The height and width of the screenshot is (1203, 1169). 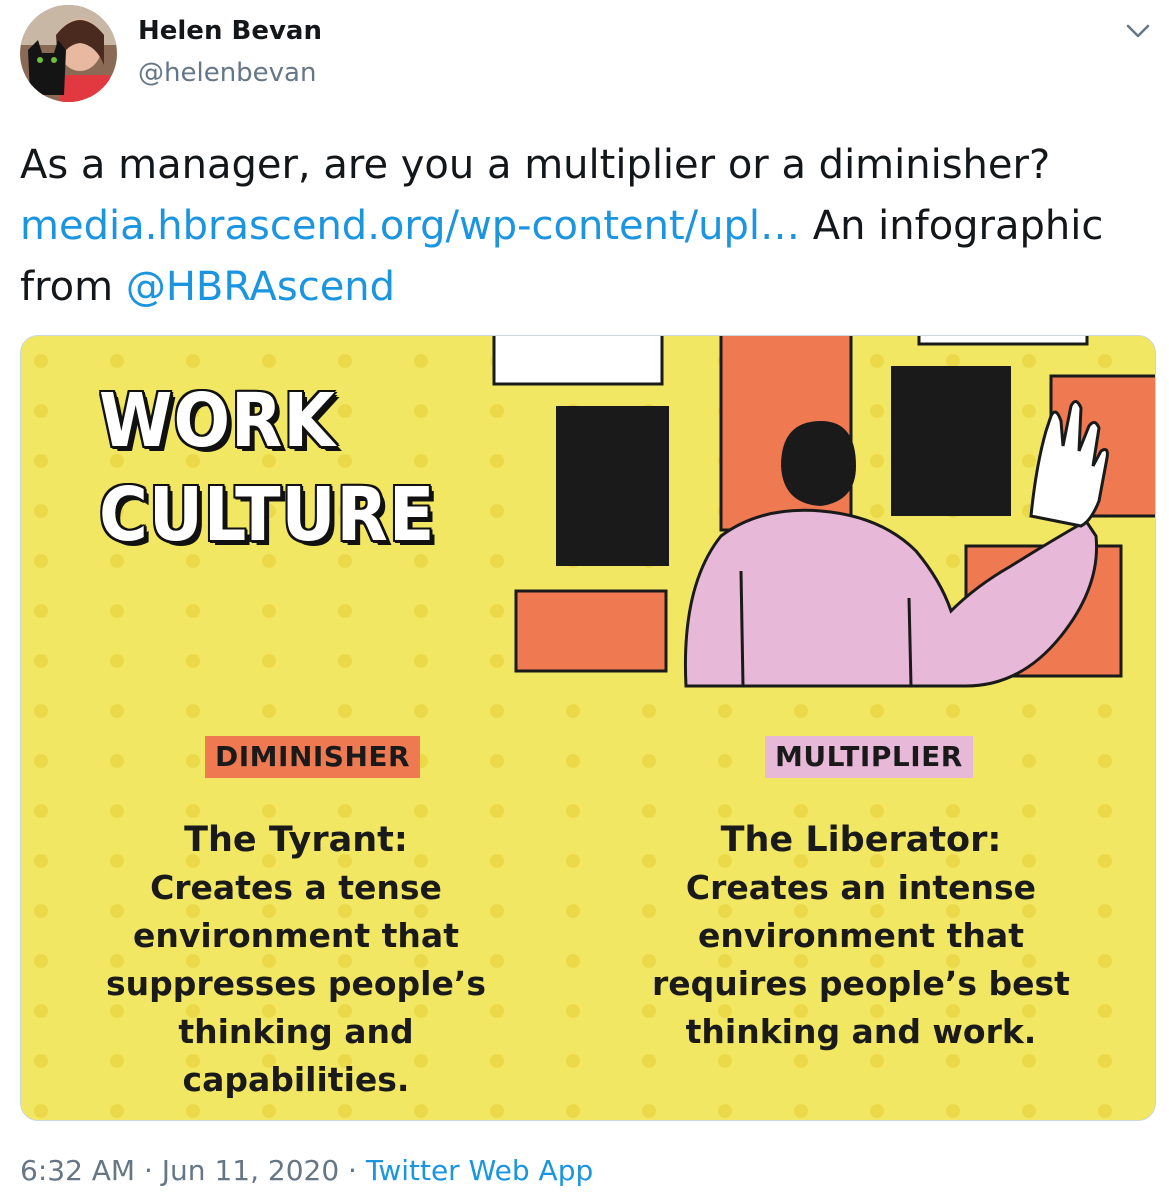 I want to click on multiplier-tag: MULTIPLIER, so click(x=869, y=757).